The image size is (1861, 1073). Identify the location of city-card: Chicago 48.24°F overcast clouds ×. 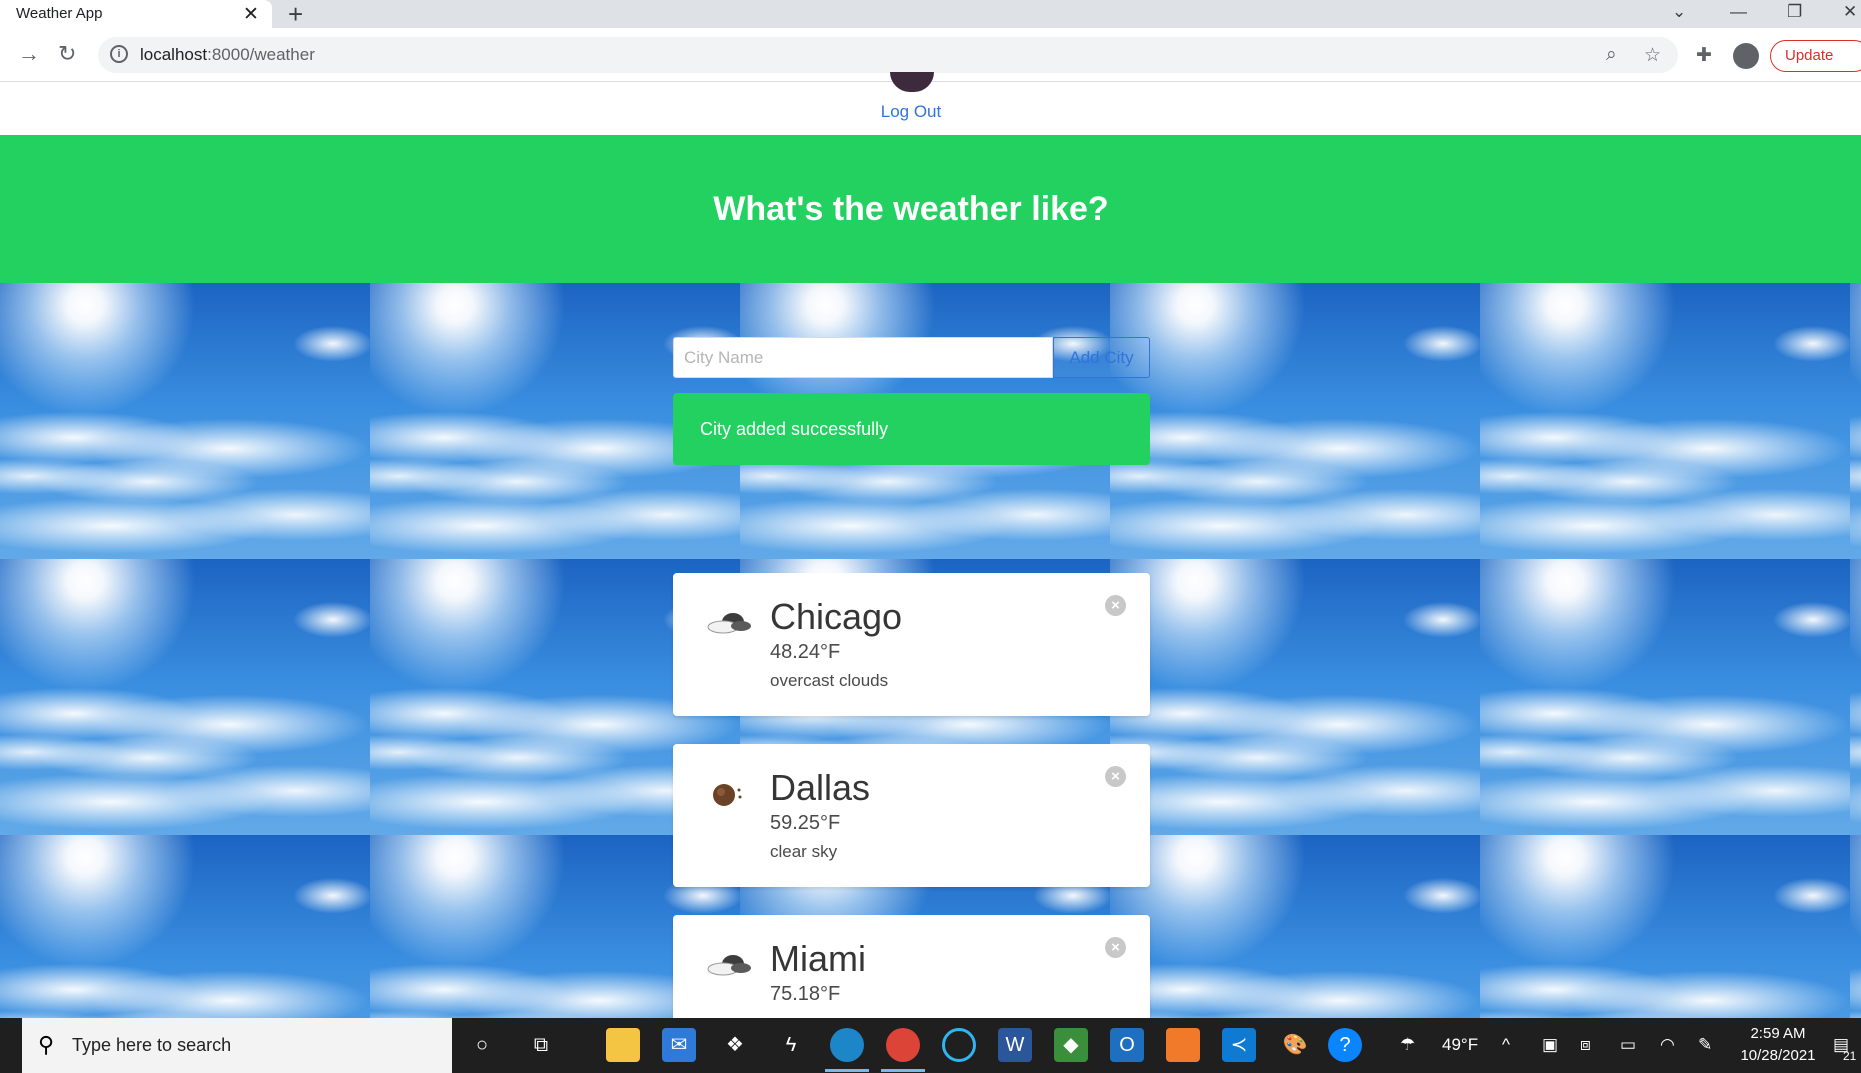
(911, 644).